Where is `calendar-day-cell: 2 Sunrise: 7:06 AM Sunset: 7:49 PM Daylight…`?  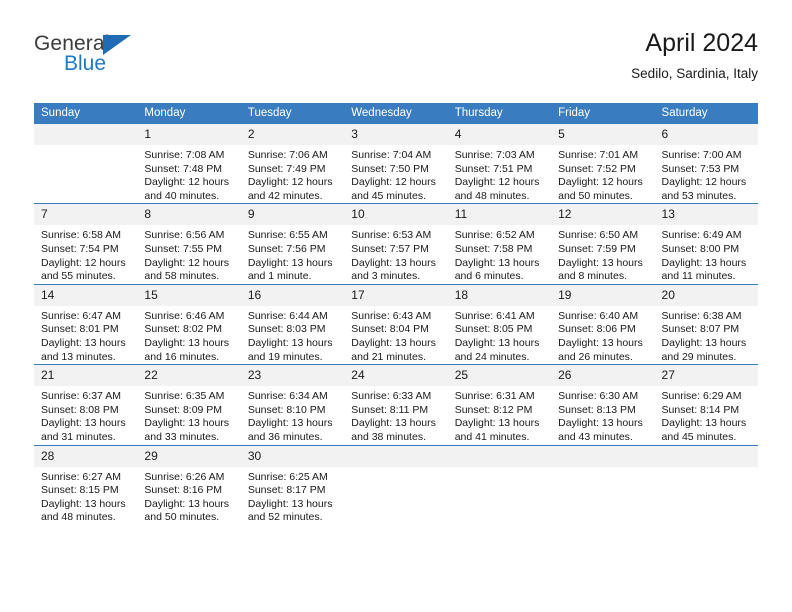 calendar-day-cell: 2 Sunrise: 7:06 AM Sunset: 7:49 PM Daylight… is located at coordinates (292, 164).